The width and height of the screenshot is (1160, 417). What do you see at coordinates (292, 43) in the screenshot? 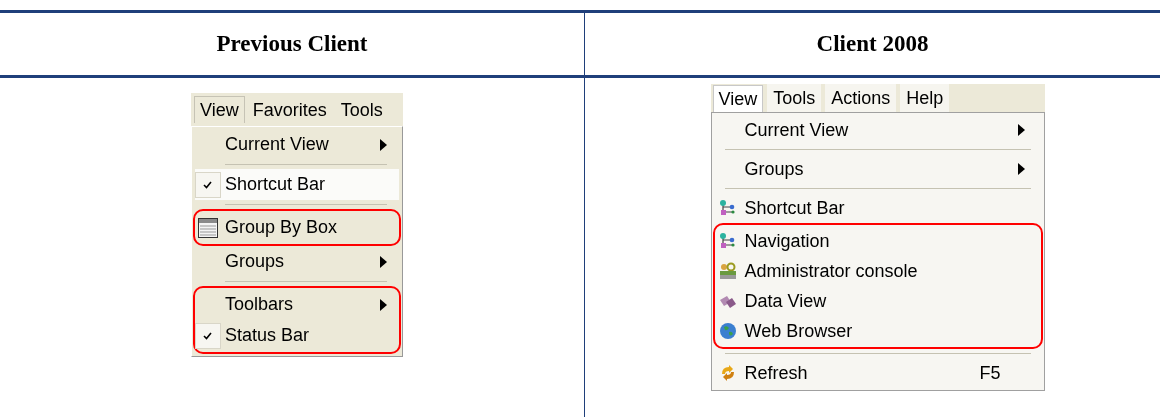
I see `column-heading: Previous Client` at bounding box center [292, 43].